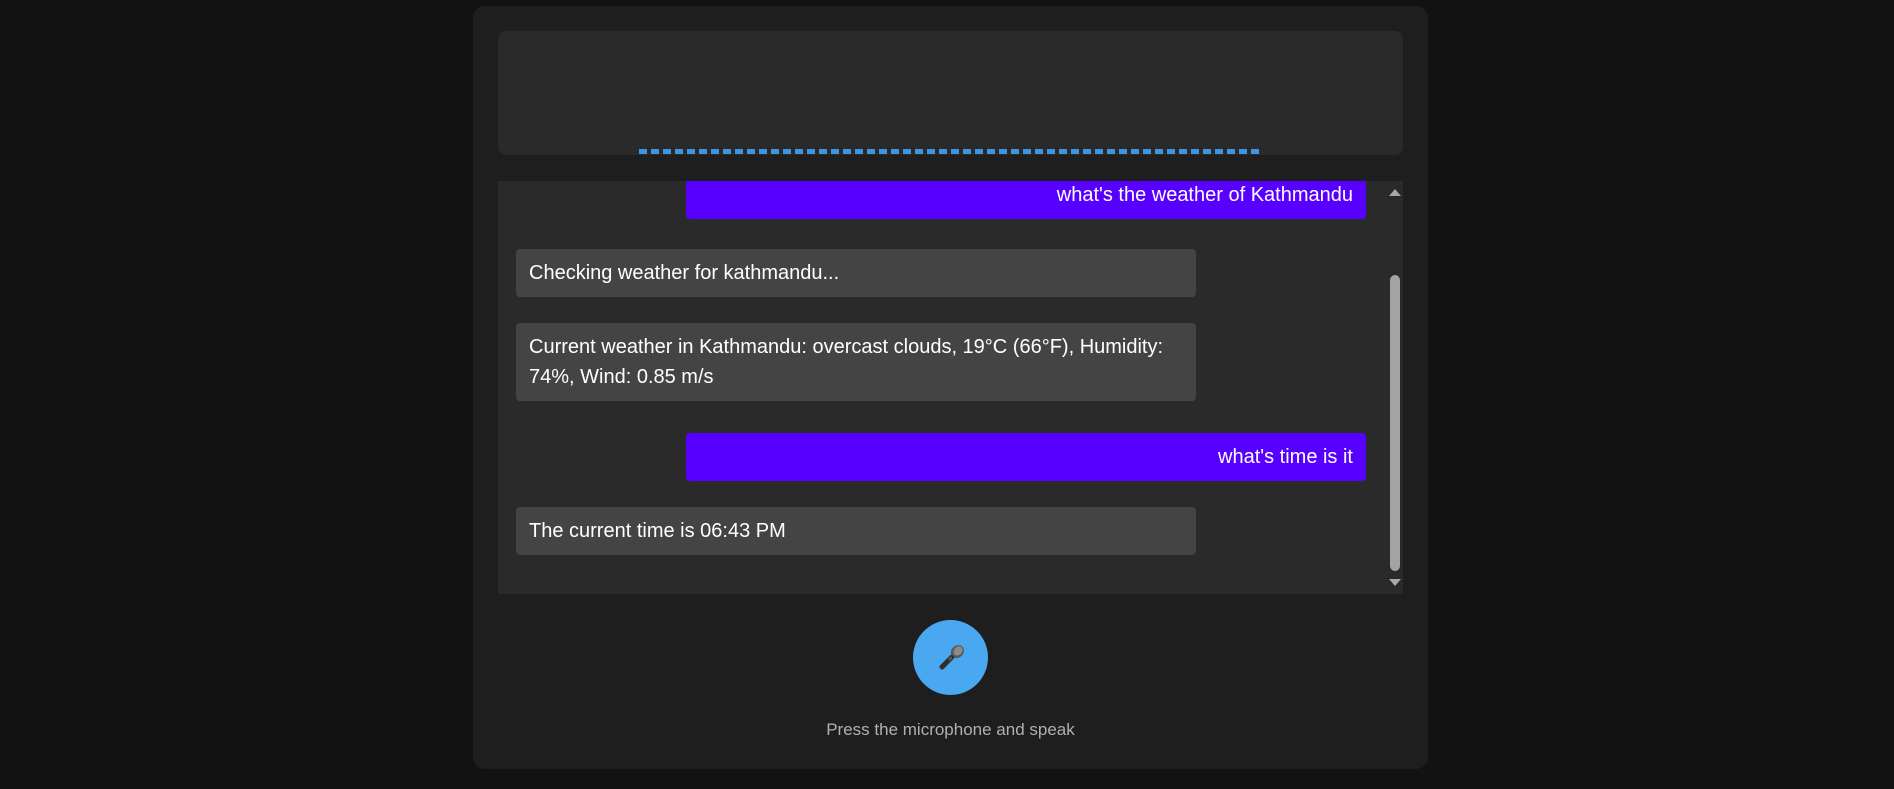  I want to click on scroll-up-arrow-icon, so click(1395, 192).